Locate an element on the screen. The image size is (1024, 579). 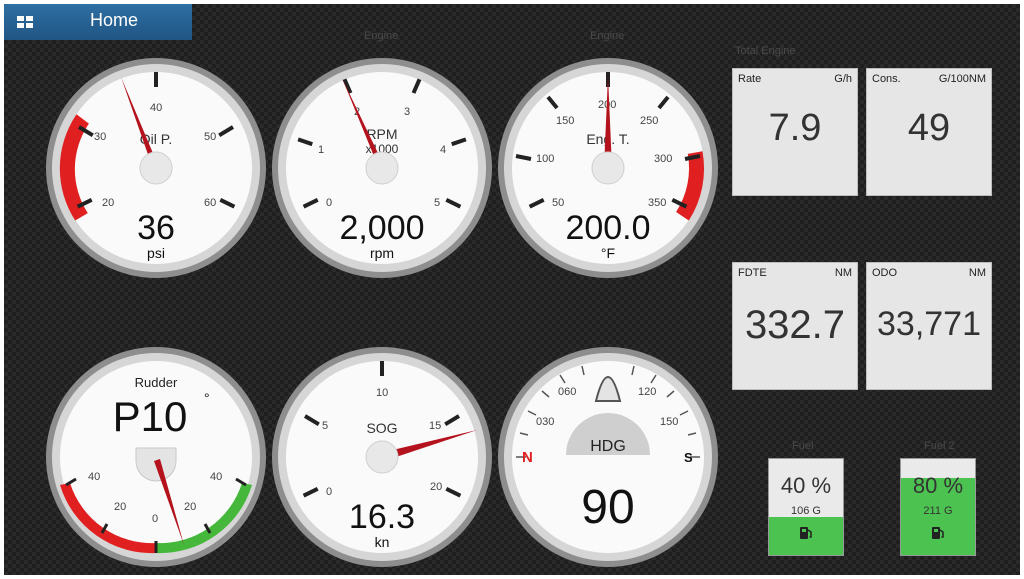
fdte-panel: FDTE NM 332.7 is located at coordinates (795, 326).